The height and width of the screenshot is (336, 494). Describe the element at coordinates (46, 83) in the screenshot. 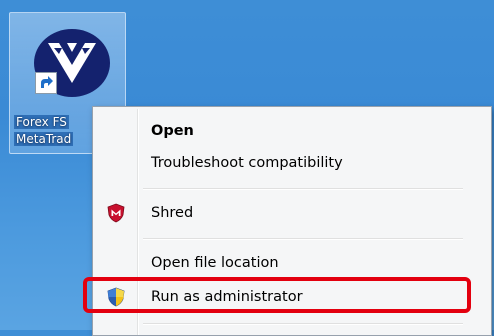

I see `shortcut-arrow-icon` at that location.